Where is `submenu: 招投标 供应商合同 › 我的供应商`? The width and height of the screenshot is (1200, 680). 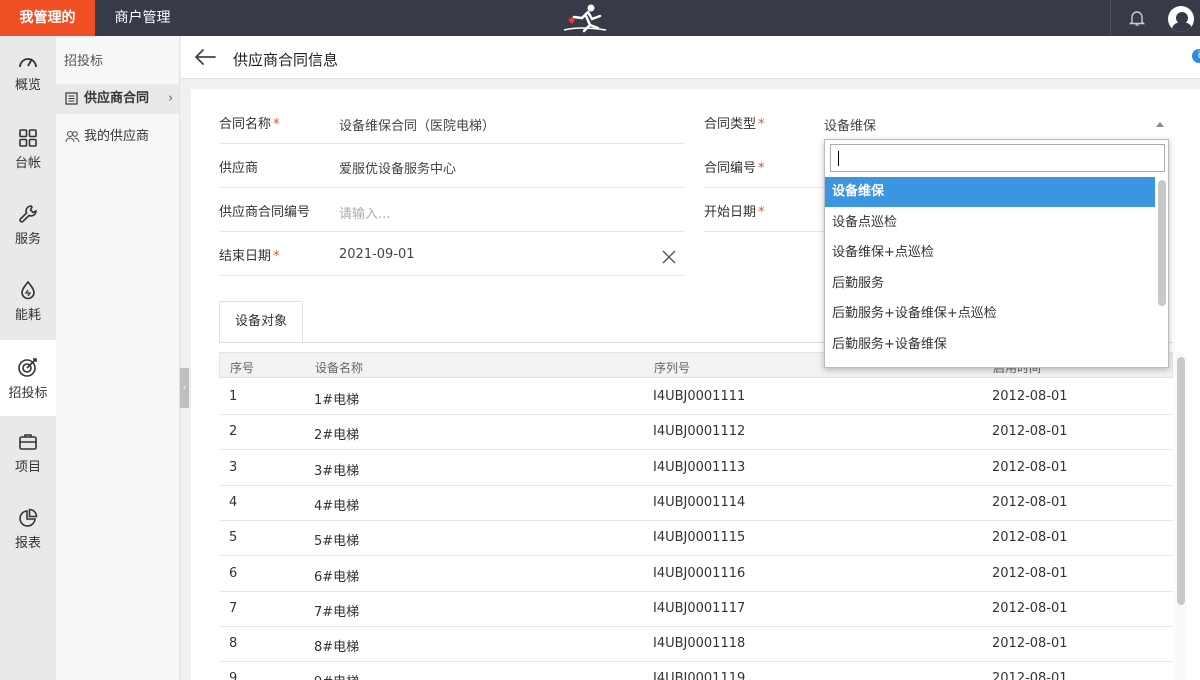
submenu: 招投标 供应商合同 › 我的供应商 is located at coordinates (118, 358).